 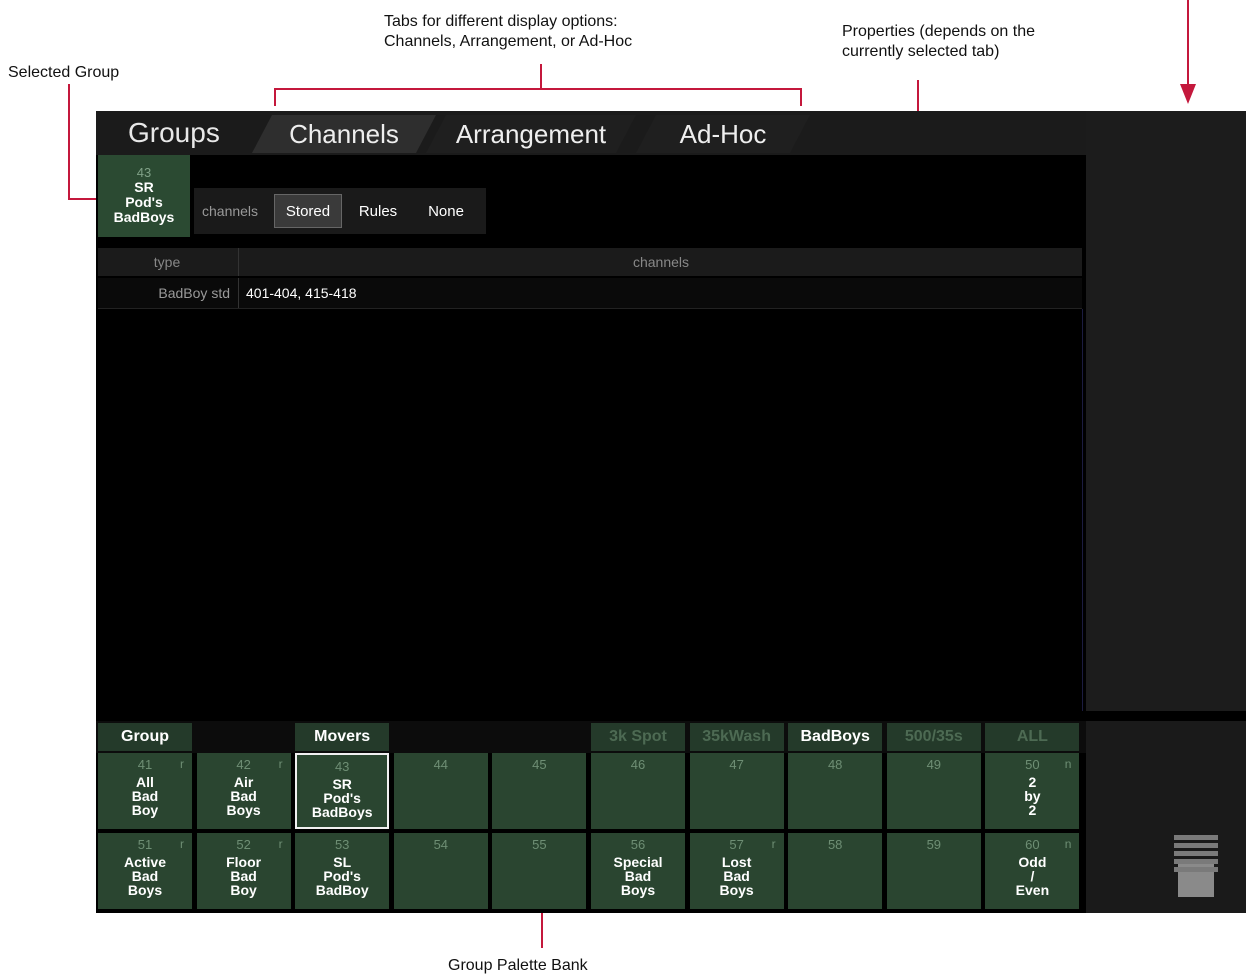 What do you see at coordinates (144, 202) in the screenshot?
I see `selected-group-name: SR Pod's BadBoys` at bounding box center [144, 202].